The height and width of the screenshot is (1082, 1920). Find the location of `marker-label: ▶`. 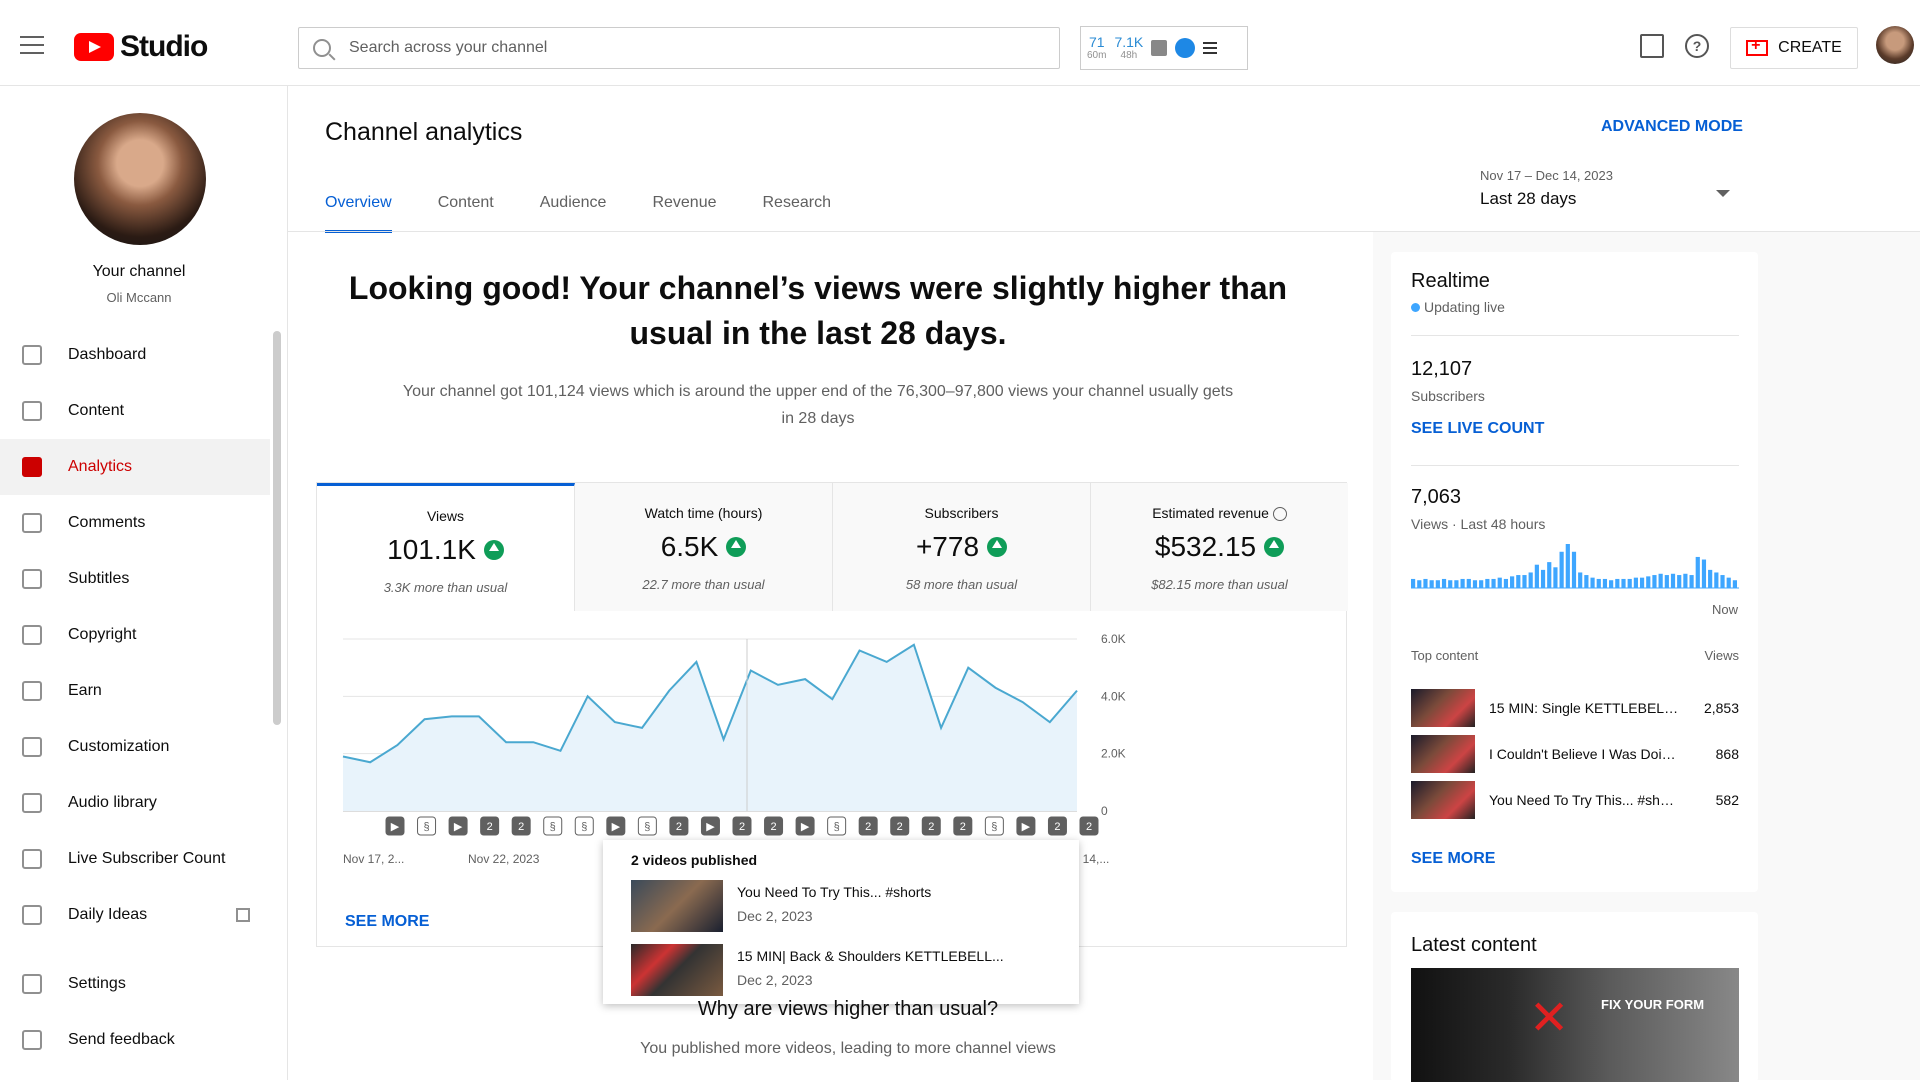

marker-label: ▶ is located at coordinates (710, 827).